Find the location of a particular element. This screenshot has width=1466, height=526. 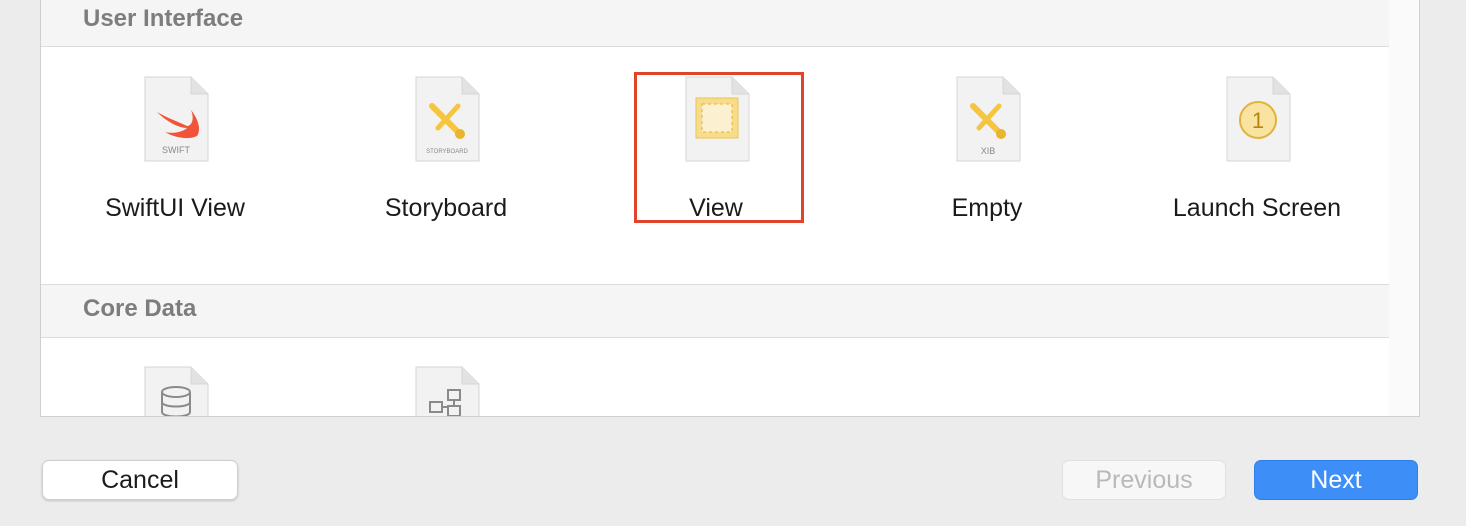

storyboard-file-icon: STORYBOARD is located at coordinates (447, 119).